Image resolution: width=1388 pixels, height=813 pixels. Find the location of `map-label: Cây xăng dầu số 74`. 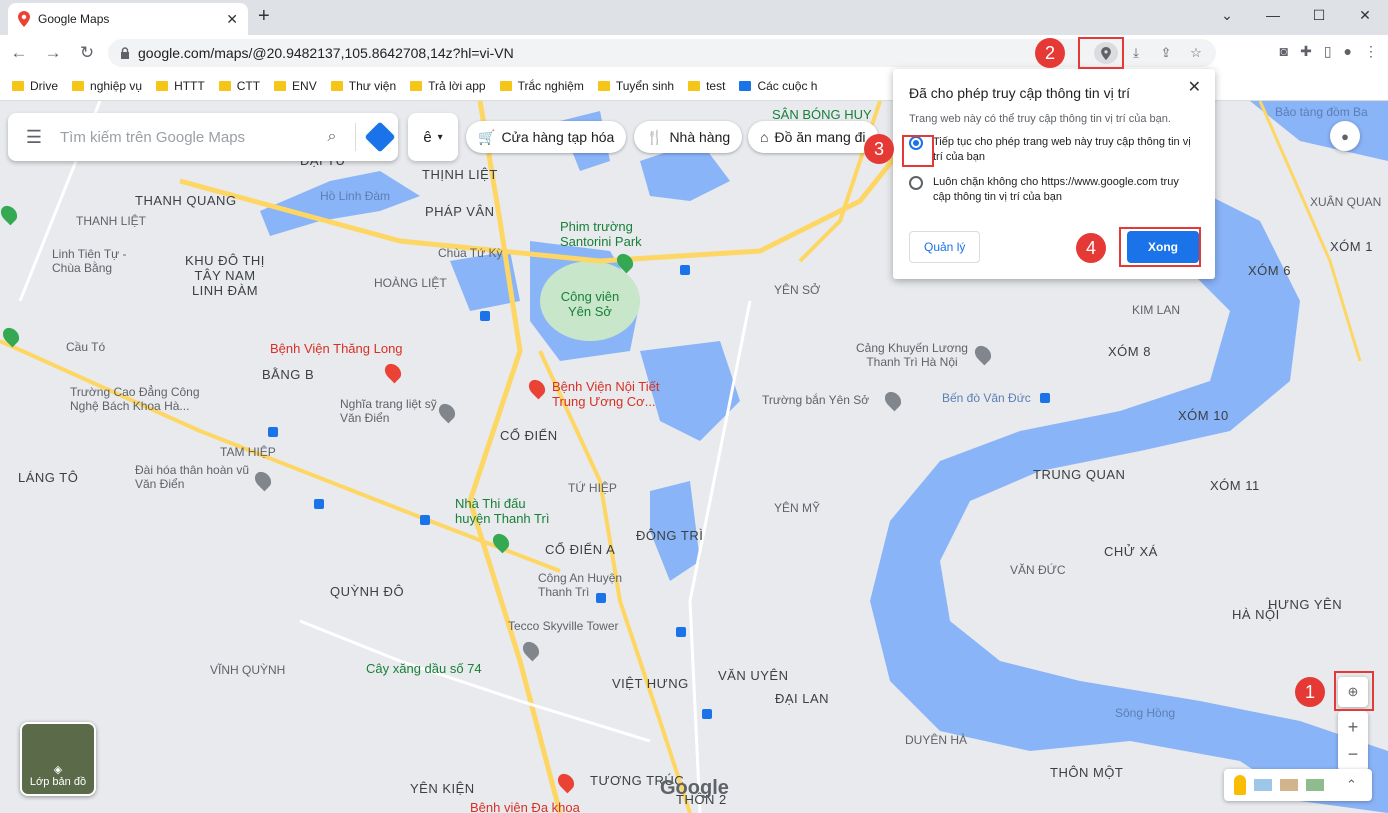

map-label: Cây xăng dầu số 74 is located at coordinates (424, 668).